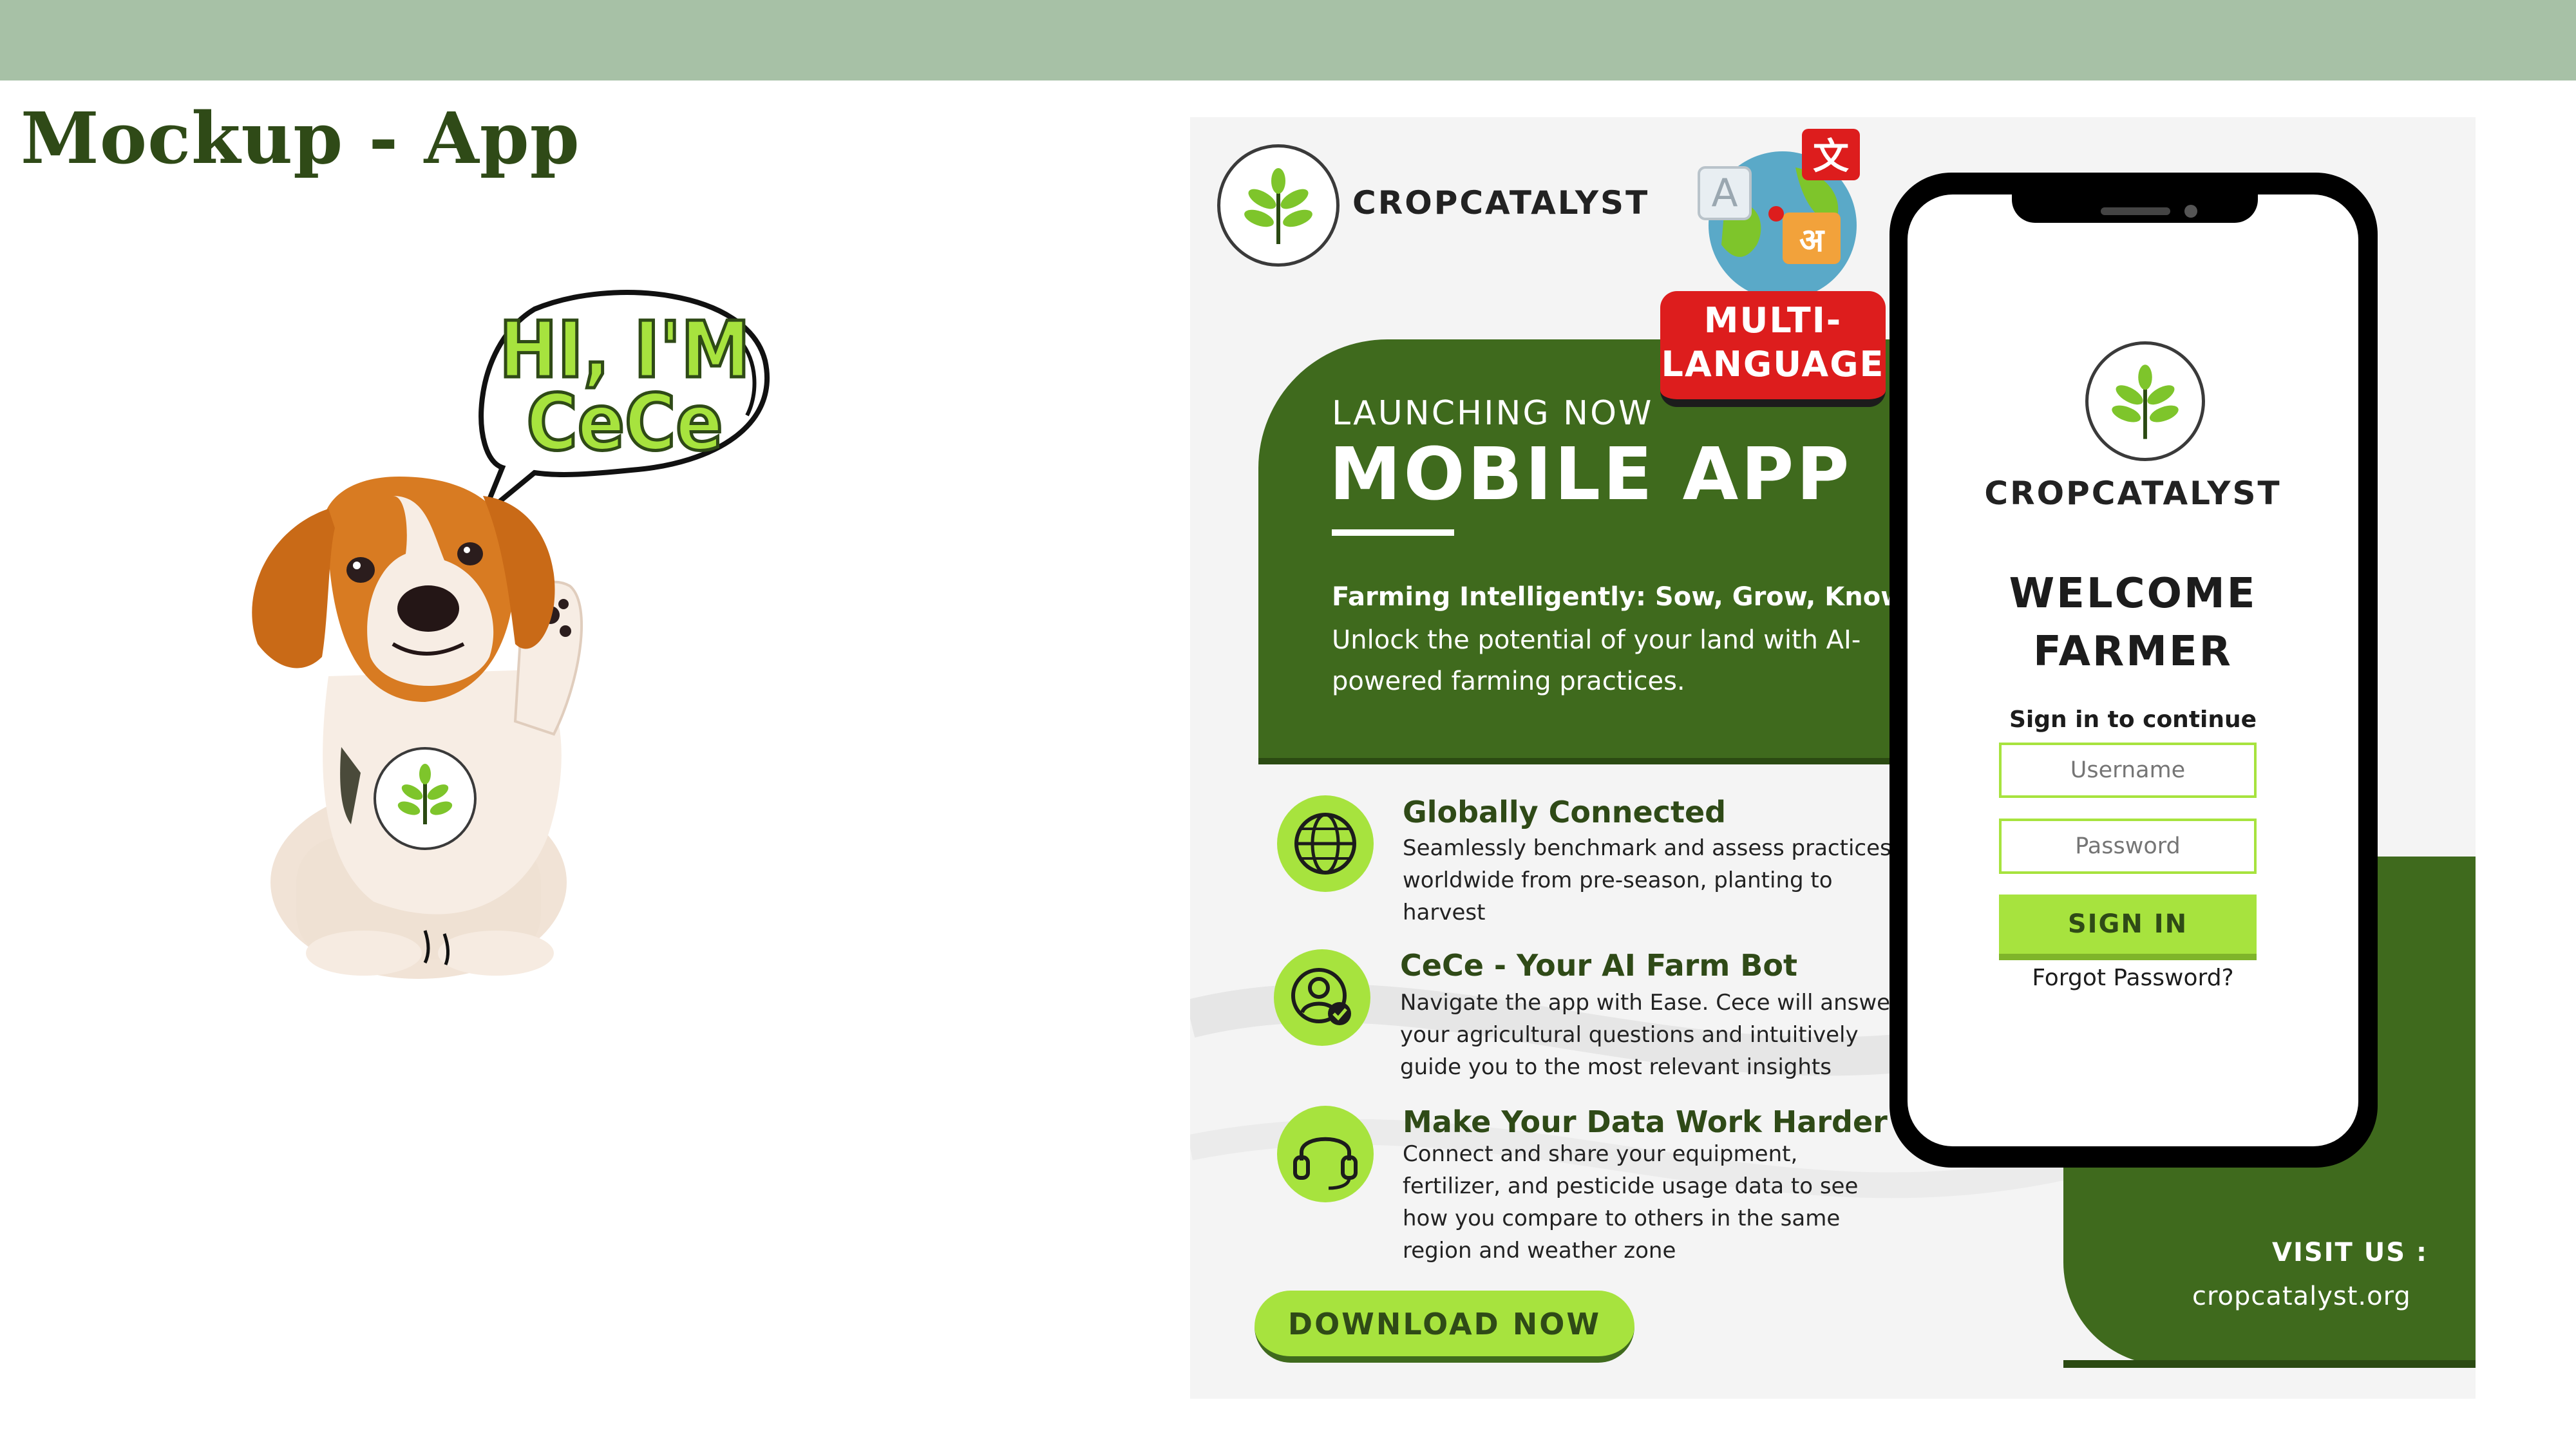 The image size is (2576, 1449). Describe the element at coordinates (2301, 1296) in the screenshot. I see `visit-url-link: cropcatalyst.org` at that location.